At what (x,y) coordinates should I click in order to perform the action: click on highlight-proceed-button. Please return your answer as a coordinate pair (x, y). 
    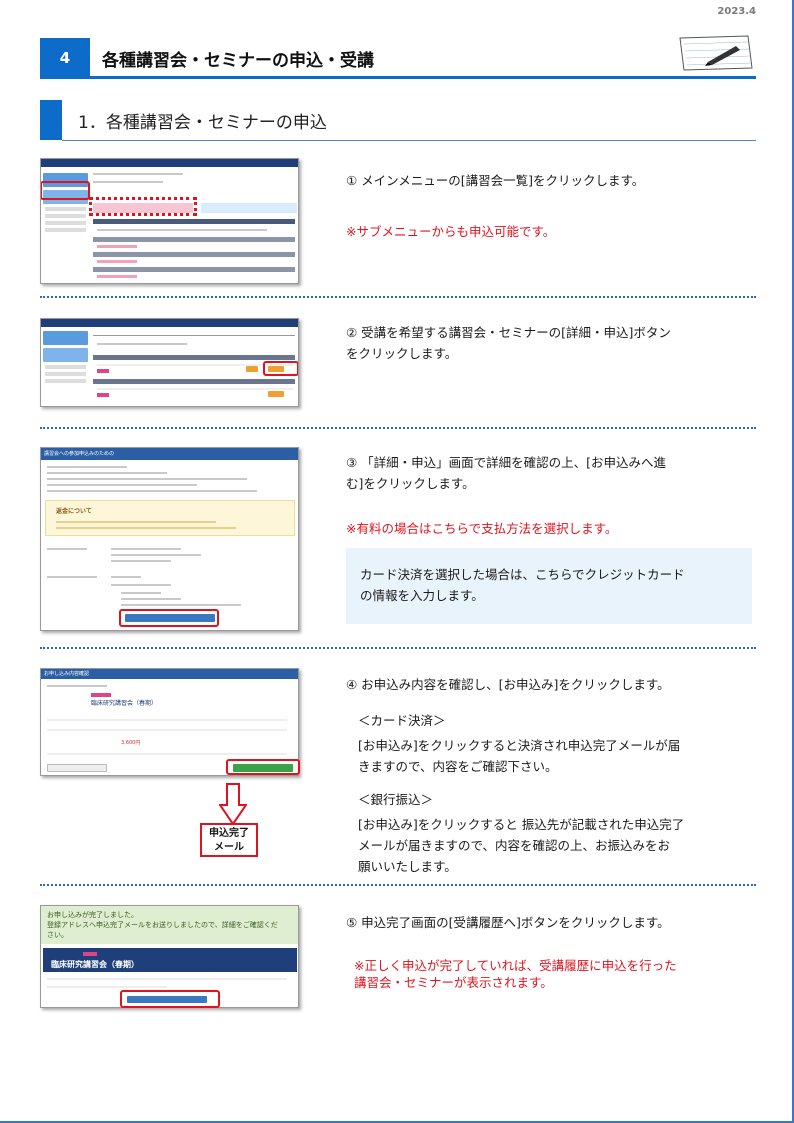
    Looking at the image, I should click on (169, 618).